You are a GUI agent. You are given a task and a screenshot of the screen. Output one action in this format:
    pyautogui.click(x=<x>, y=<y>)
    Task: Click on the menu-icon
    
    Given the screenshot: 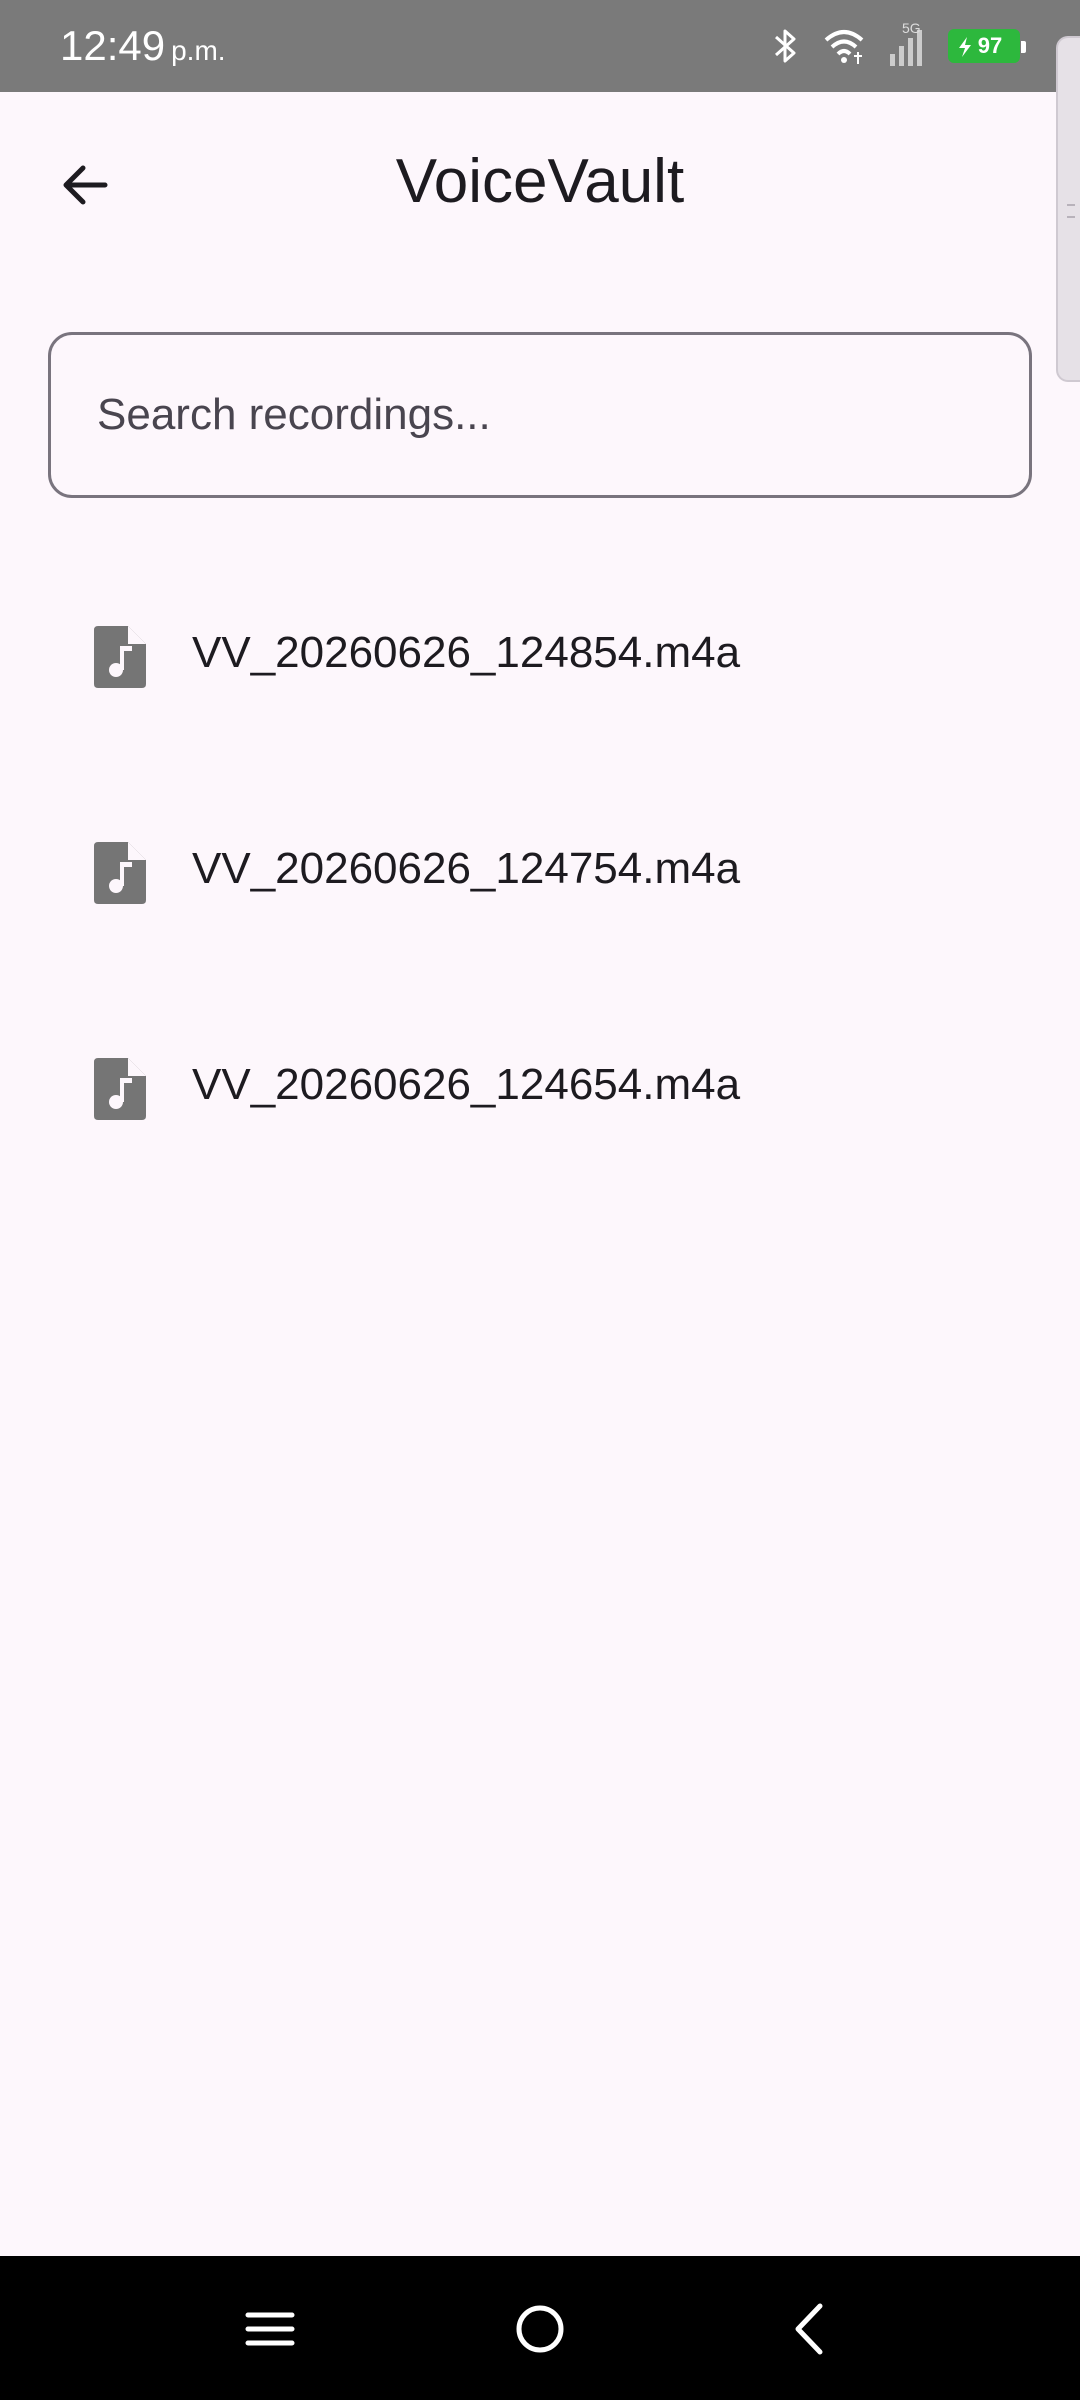 What is the action you would take?
    pyautogui.click(x=270, y=2329)
    